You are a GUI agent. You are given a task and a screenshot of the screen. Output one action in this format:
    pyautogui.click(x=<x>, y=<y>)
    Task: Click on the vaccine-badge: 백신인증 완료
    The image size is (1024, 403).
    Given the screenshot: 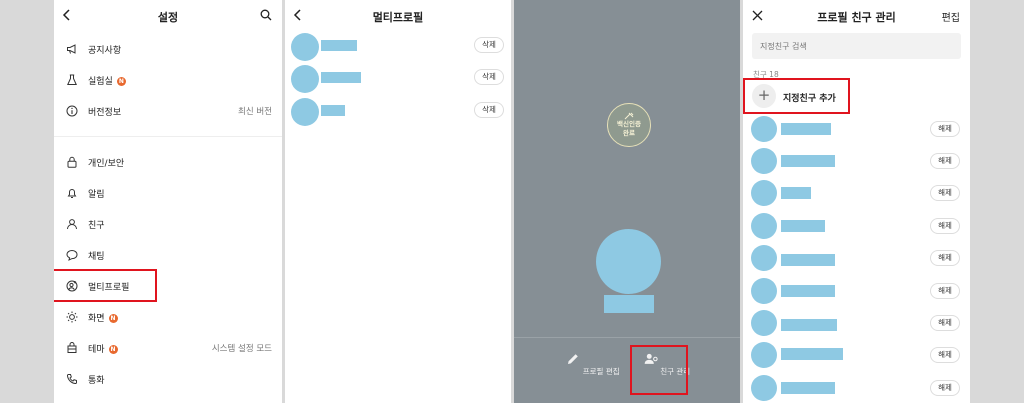 What is the action you would take?
    pyautogui.click(x=629, y=125)
    